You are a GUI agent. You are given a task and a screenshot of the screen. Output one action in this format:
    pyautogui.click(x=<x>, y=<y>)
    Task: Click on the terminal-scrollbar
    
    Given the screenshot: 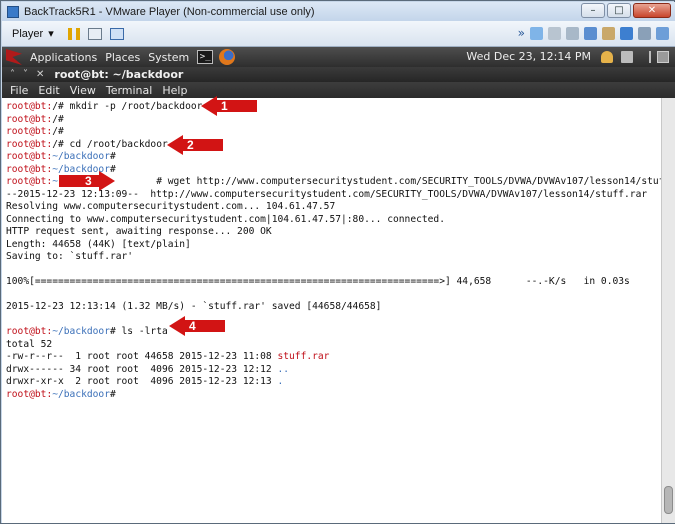 What is the action you would take?
    pyautogui.click(x=668, y=310)
    